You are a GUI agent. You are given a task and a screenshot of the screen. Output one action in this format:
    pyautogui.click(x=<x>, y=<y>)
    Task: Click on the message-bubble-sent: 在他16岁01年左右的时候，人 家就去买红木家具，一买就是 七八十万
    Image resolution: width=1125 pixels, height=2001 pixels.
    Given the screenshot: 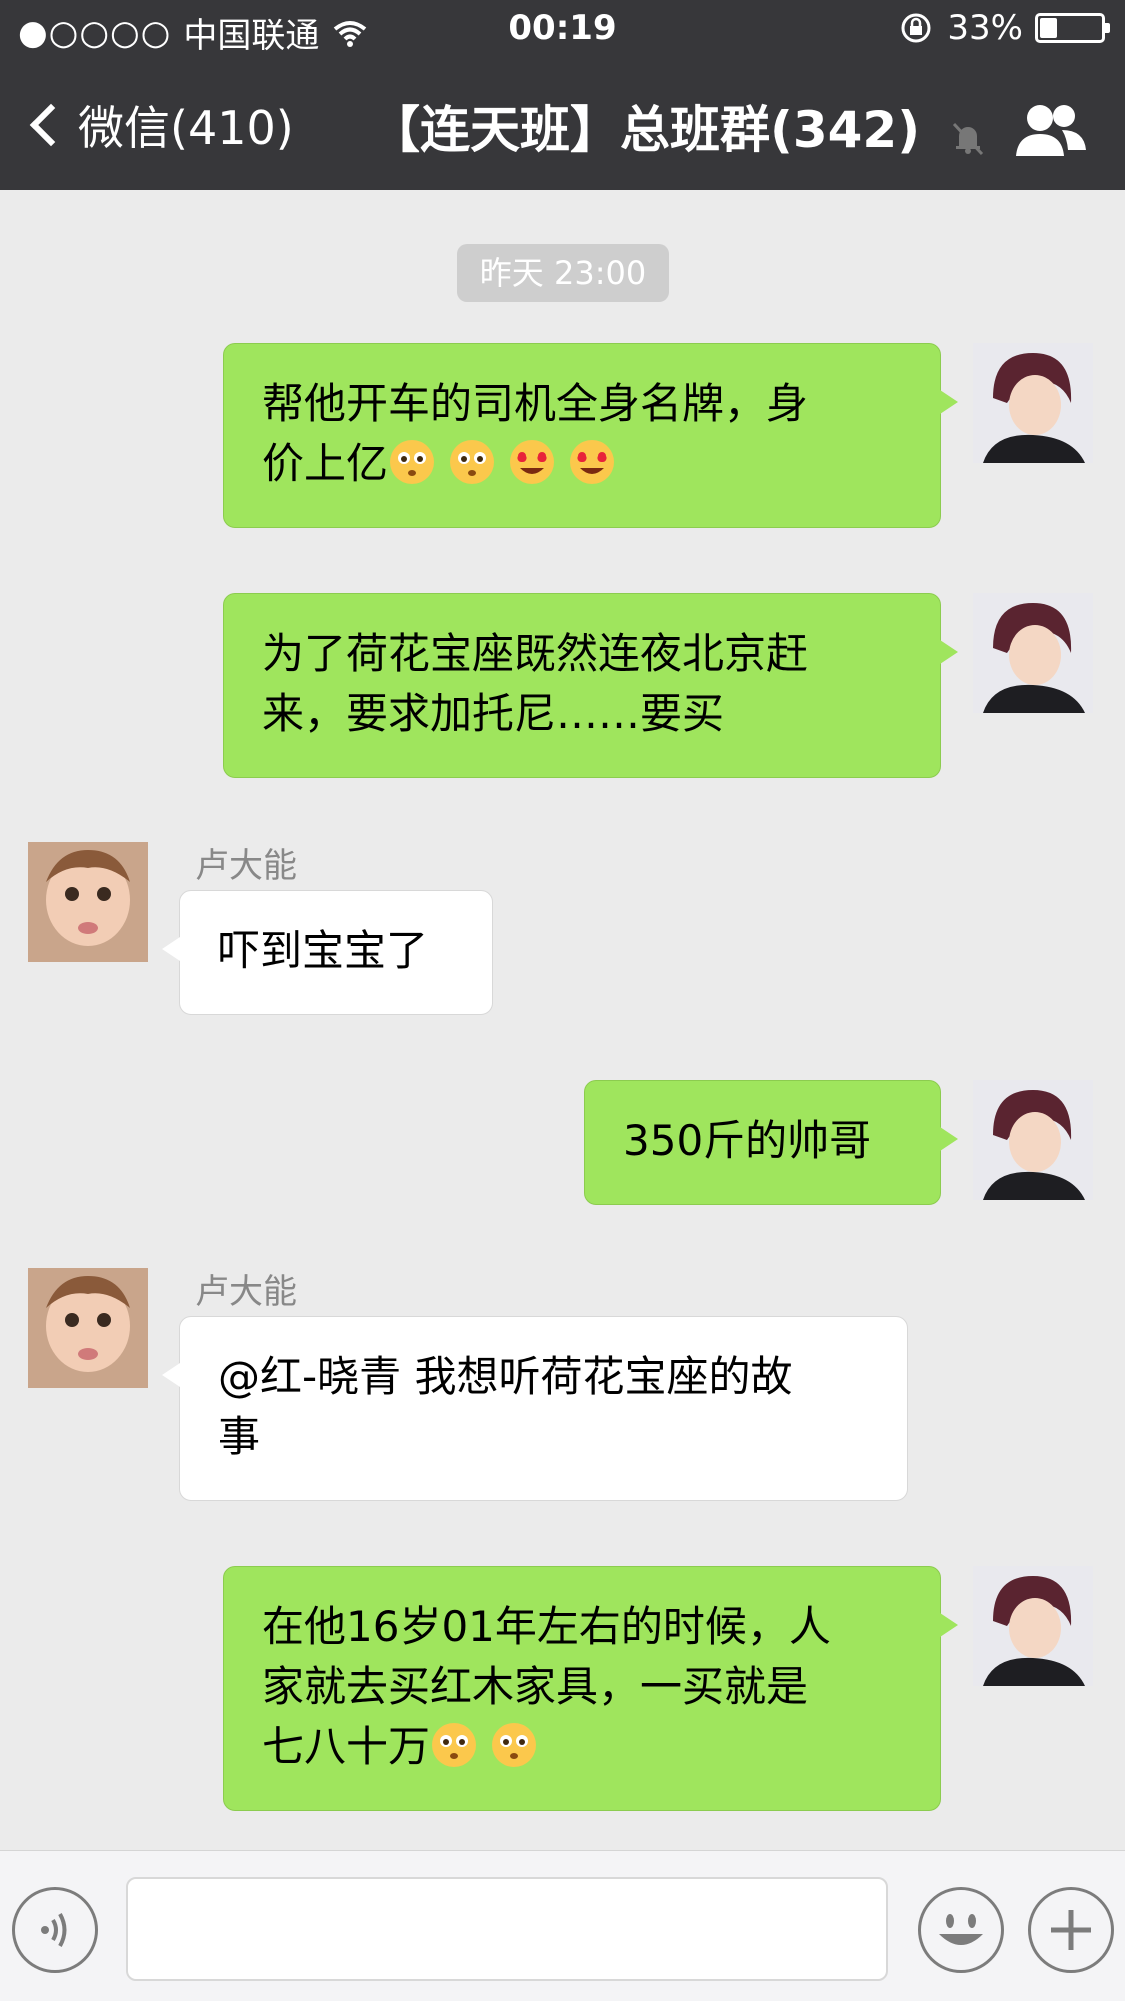 What is the action you would take?
    pyautogui.click(x=590, y=1688)
    